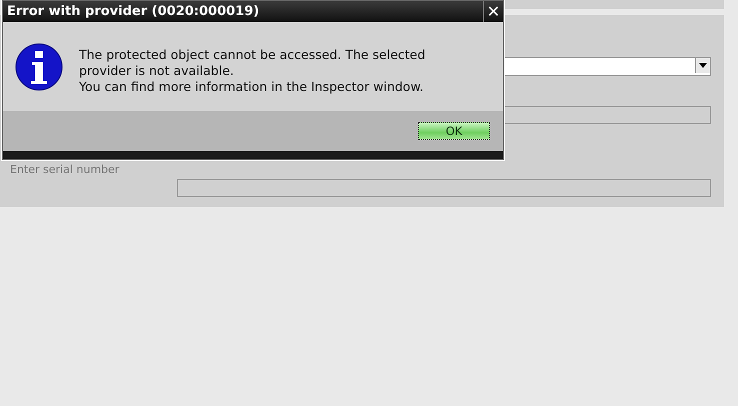  I want to click on serial-number-field, so click(444, 188).